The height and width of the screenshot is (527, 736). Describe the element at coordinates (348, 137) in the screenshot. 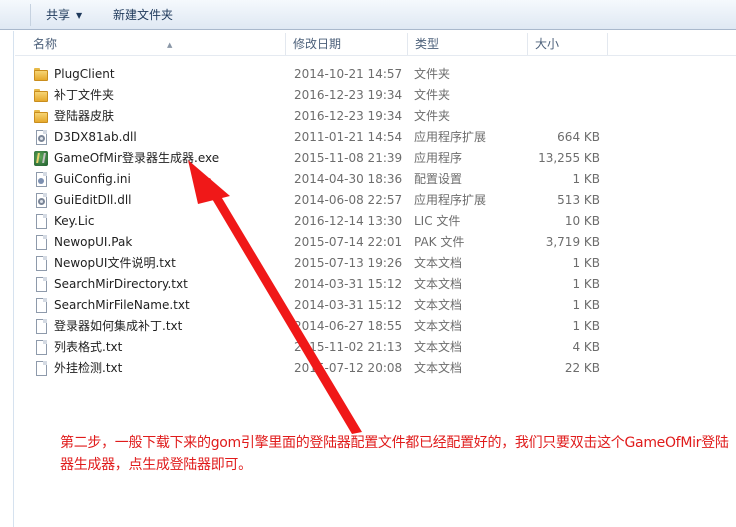

I see `file-date: 2011-01-21 14:54` at that location.